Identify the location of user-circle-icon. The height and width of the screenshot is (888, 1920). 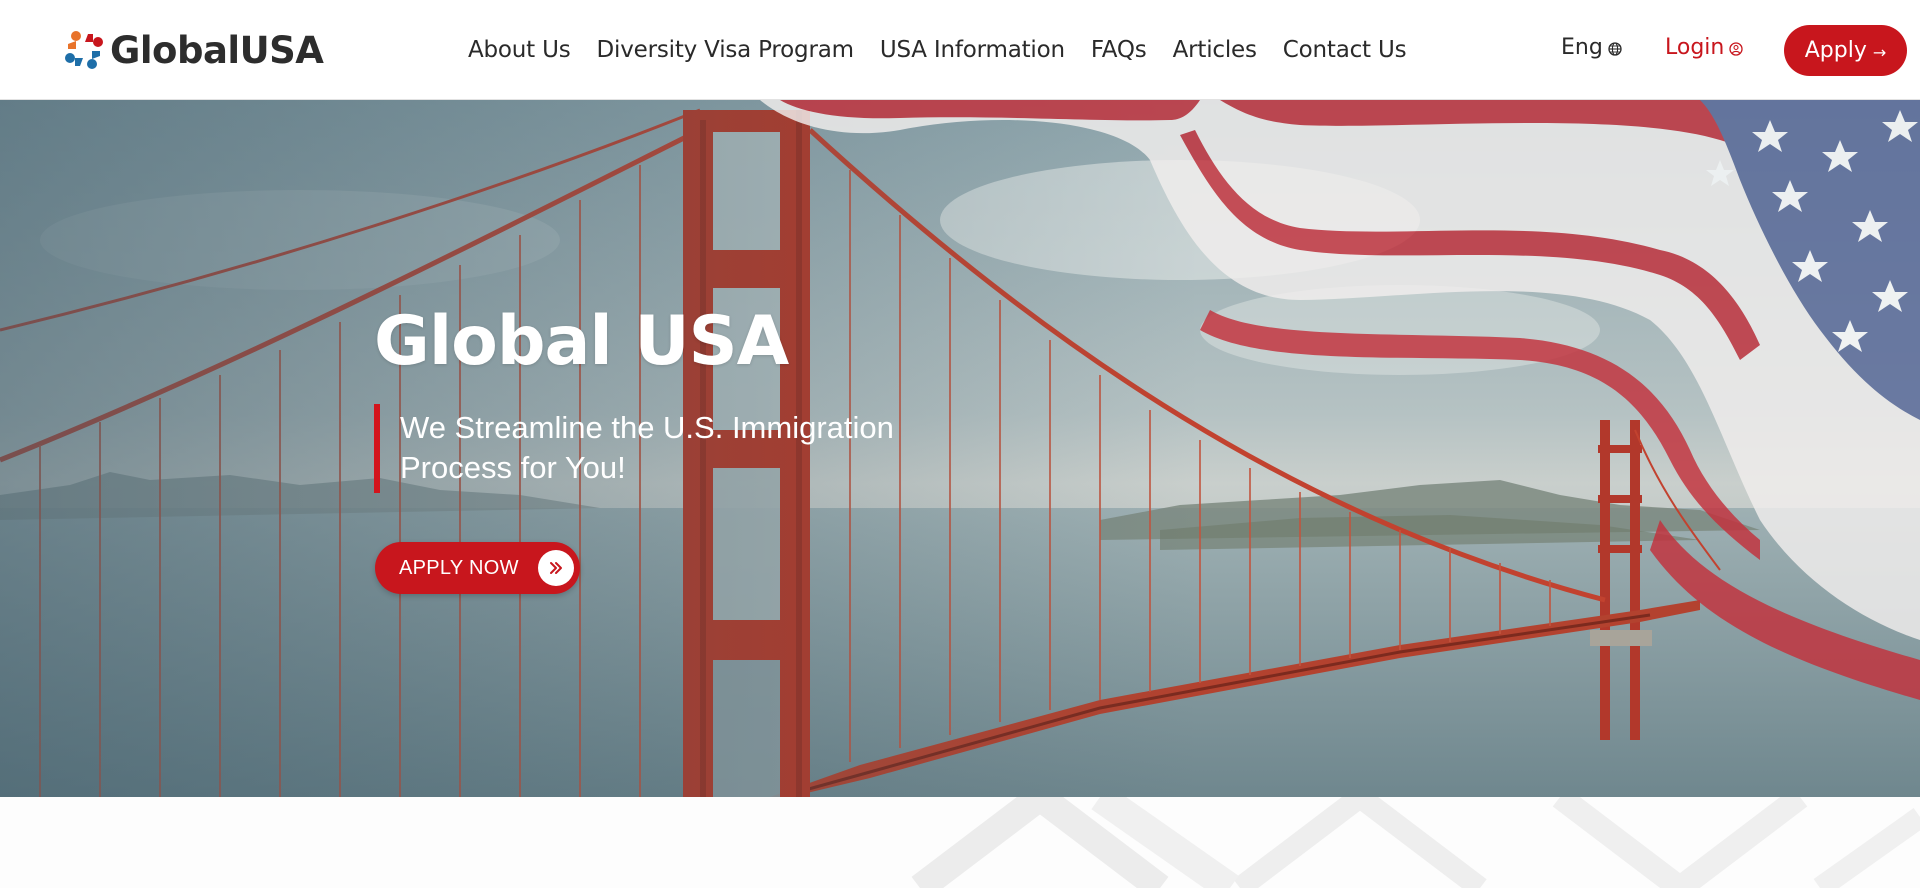
(1736, 48).